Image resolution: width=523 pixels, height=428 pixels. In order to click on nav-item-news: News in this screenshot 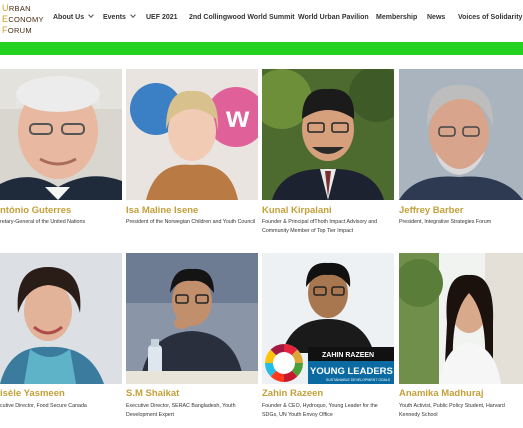, I will do `click(436, 18)`.